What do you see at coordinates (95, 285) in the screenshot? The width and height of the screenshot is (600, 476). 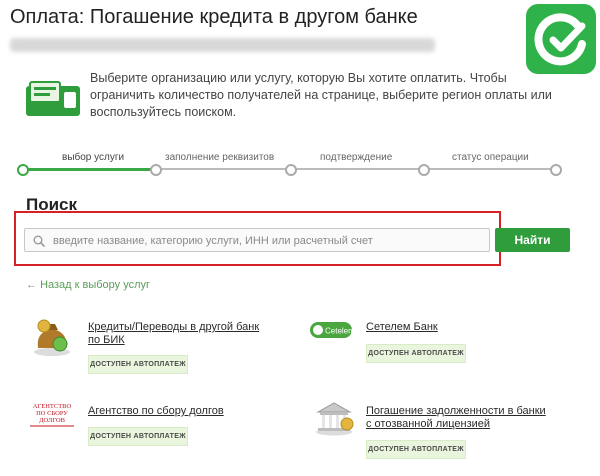 I see `back-link-label: Назад к выбору услуг` at bounding box center [95, 285].